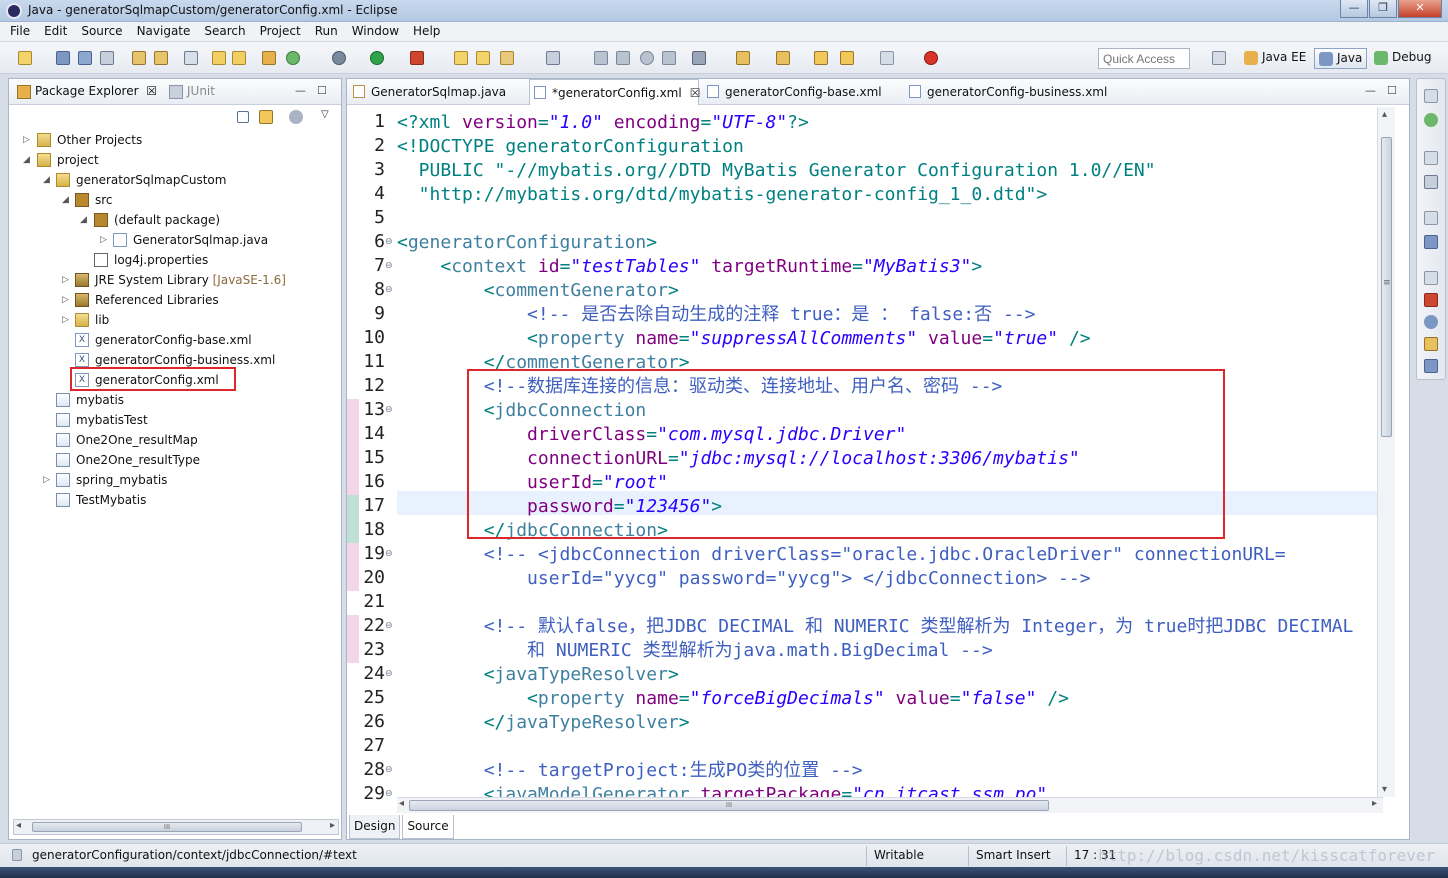  Describe the element at coordinates (243, 117) in the screenshot. I see `collapse-all-icon` at that location.